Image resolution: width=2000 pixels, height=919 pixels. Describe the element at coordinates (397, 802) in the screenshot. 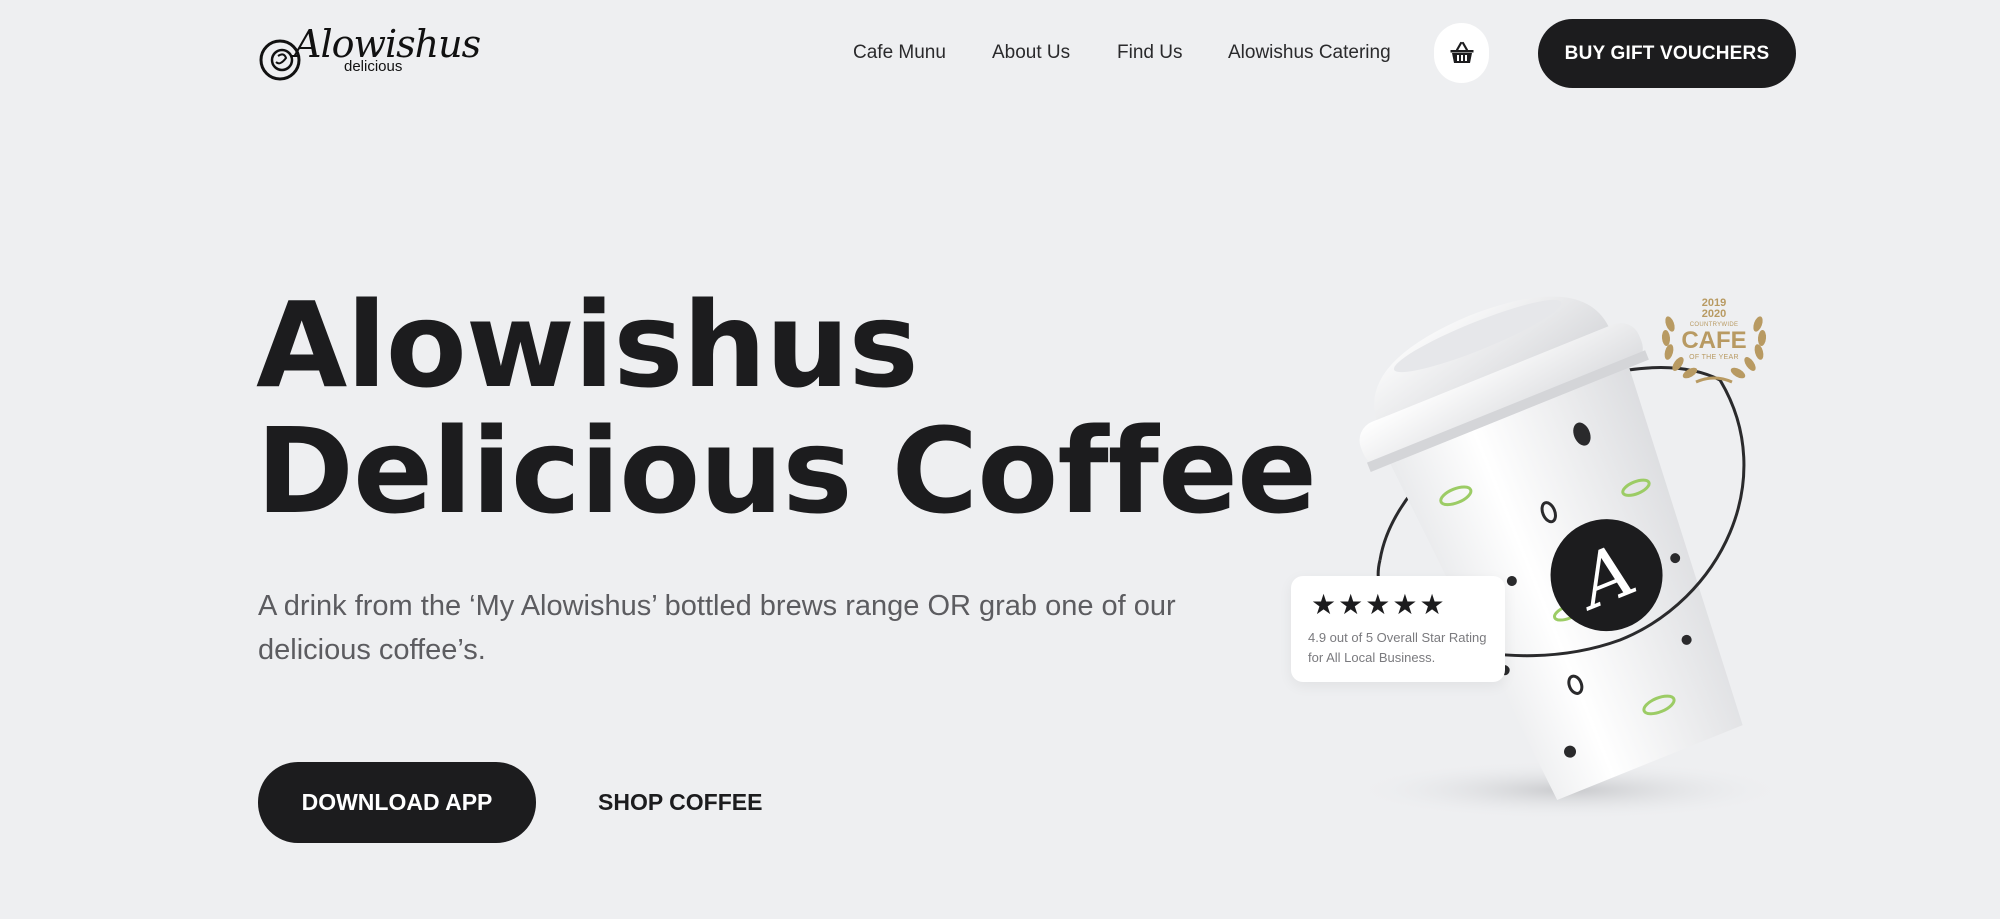

I see `download-app-button: DOWNLOAD APP` at that location.